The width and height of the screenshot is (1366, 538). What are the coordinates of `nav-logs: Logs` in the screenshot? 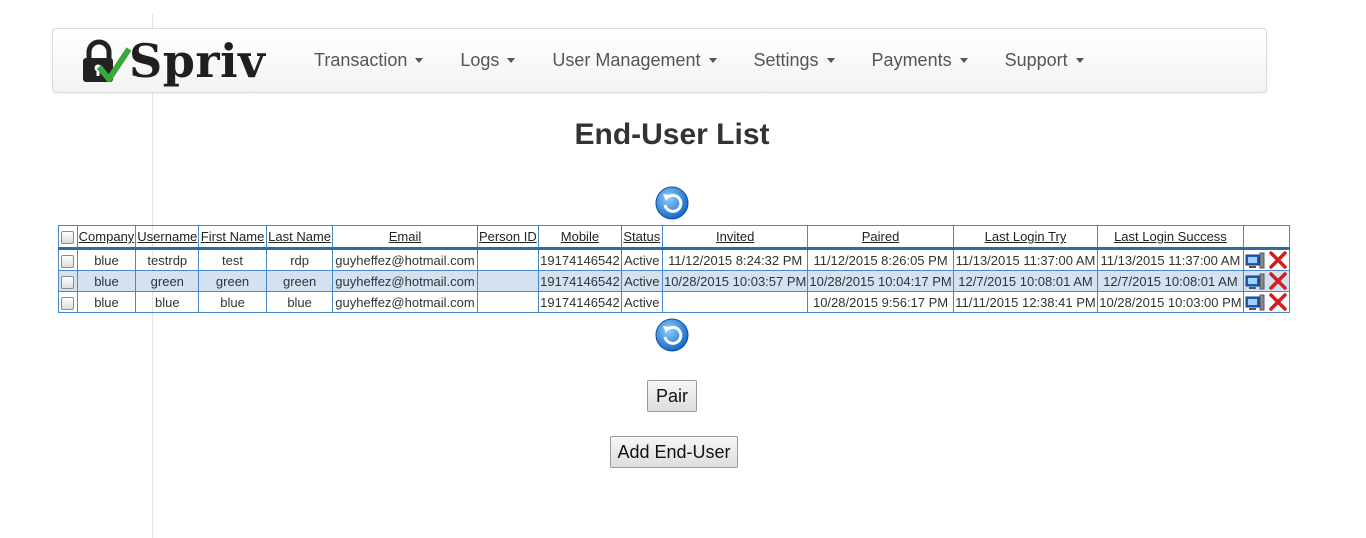 It's located at (488, 60).